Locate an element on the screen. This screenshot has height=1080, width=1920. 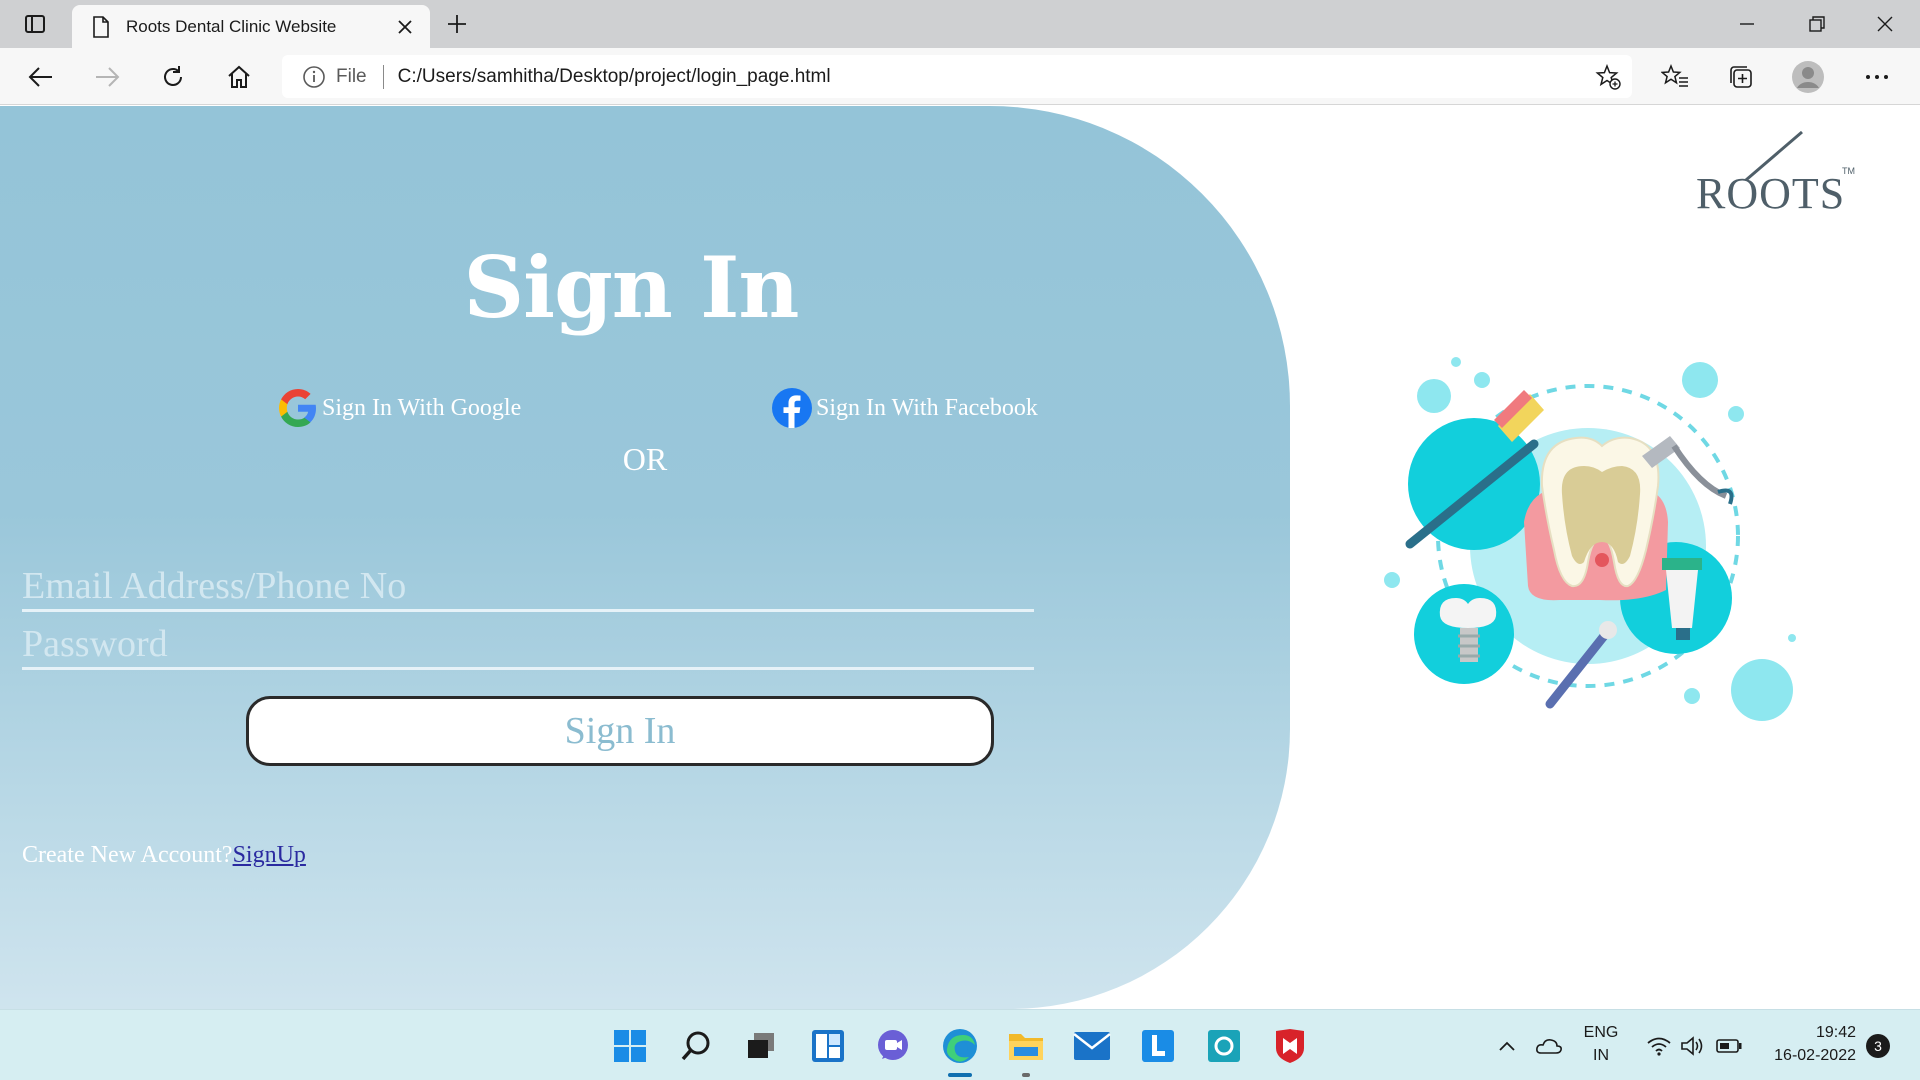
mail-button is located at coordinates (1092, 1046).